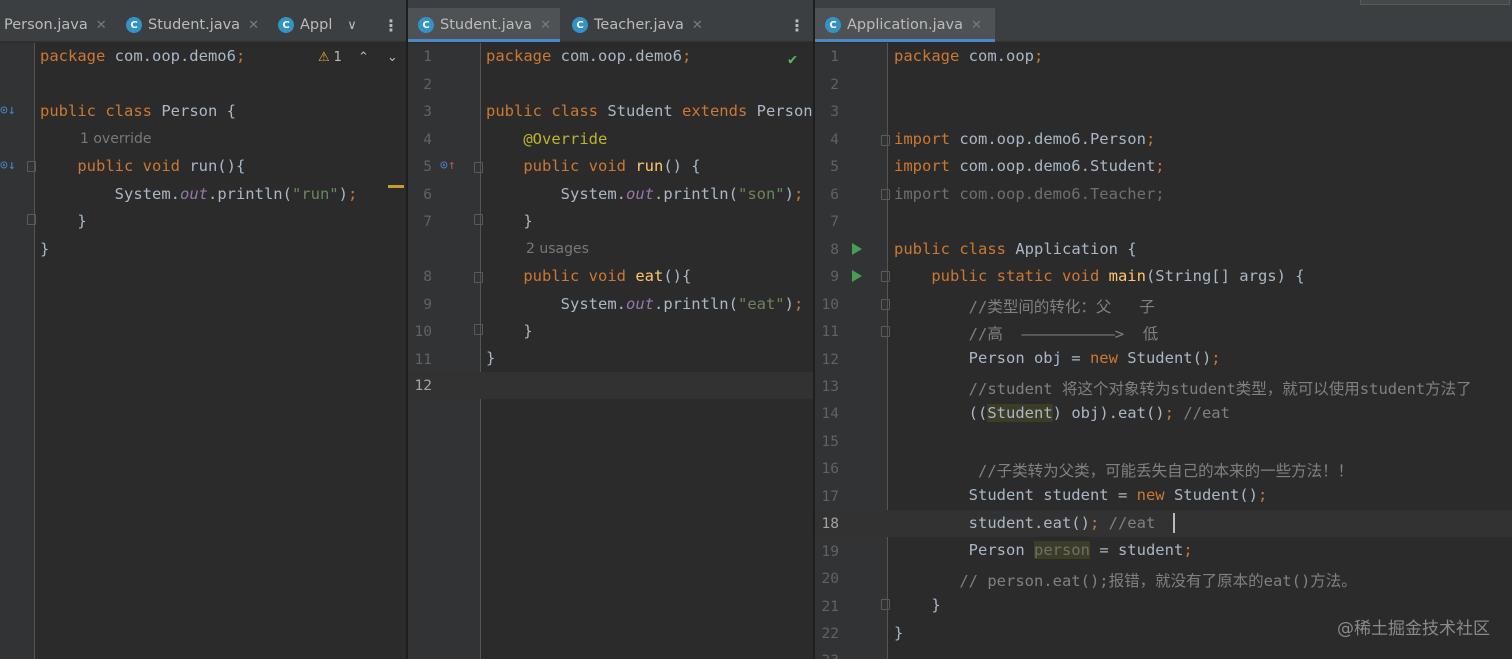  What do you see at coordinates (448, 165) in the screenshot?
I see `overriding-method-icon: ⊙↑` at bounding box center [448, 165].